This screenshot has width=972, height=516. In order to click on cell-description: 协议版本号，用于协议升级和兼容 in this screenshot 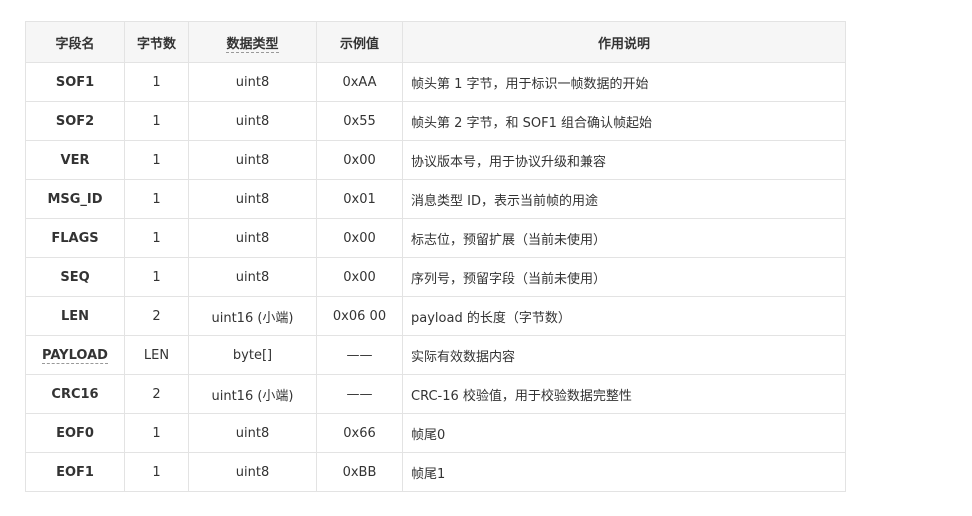, I will do `click(624, 160)`.